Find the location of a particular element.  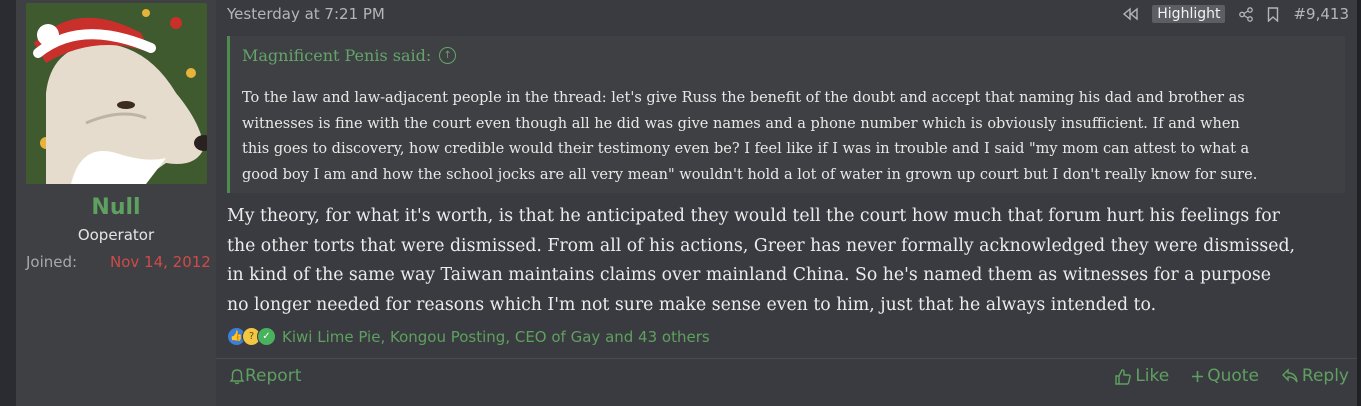

plus-icon is located at coordinates (1198, 376).